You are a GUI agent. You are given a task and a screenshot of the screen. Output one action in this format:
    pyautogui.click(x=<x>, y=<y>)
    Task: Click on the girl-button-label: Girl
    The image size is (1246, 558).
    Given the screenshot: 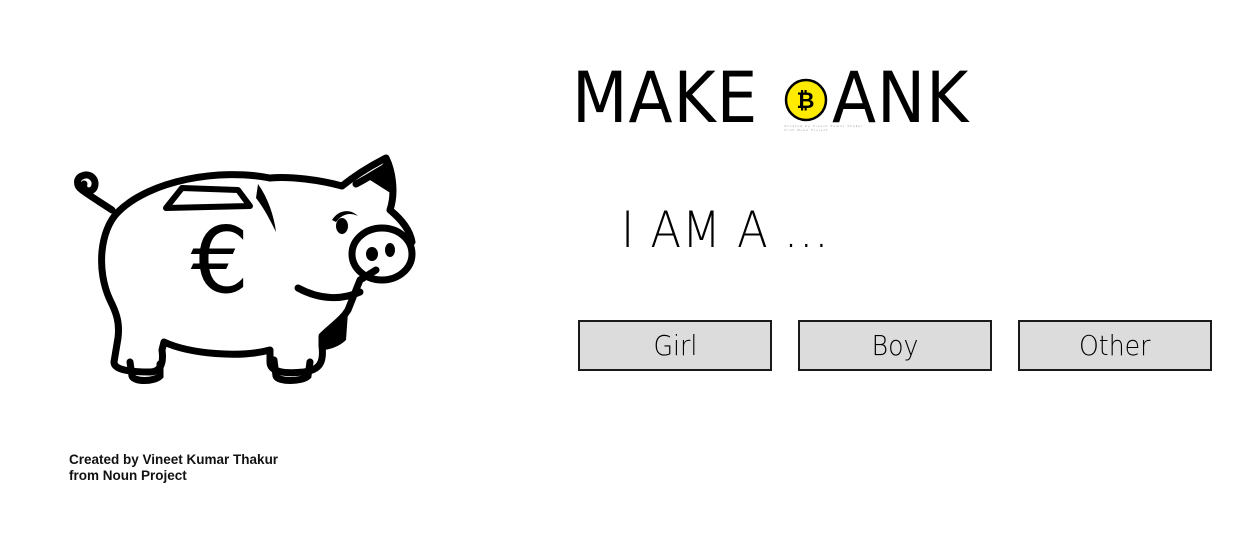 What is the action you would take?
    pyautogui.click(x=675, y=345)
    